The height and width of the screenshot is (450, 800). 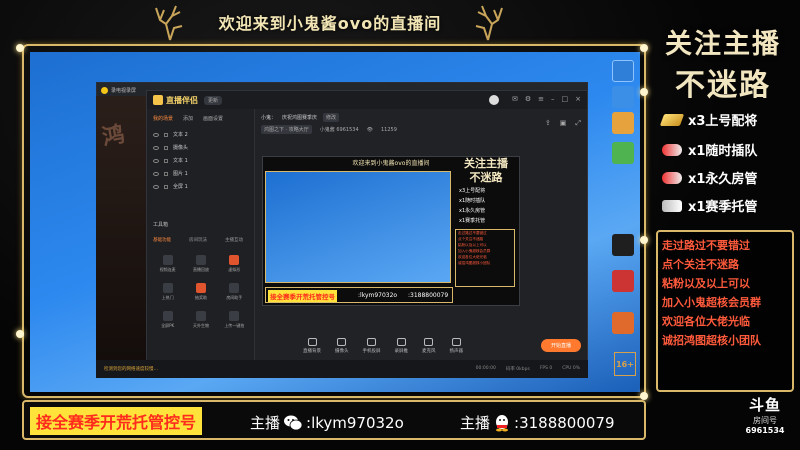 I want to click on perk-item: x1随时插队, so click(x=709, y=149).